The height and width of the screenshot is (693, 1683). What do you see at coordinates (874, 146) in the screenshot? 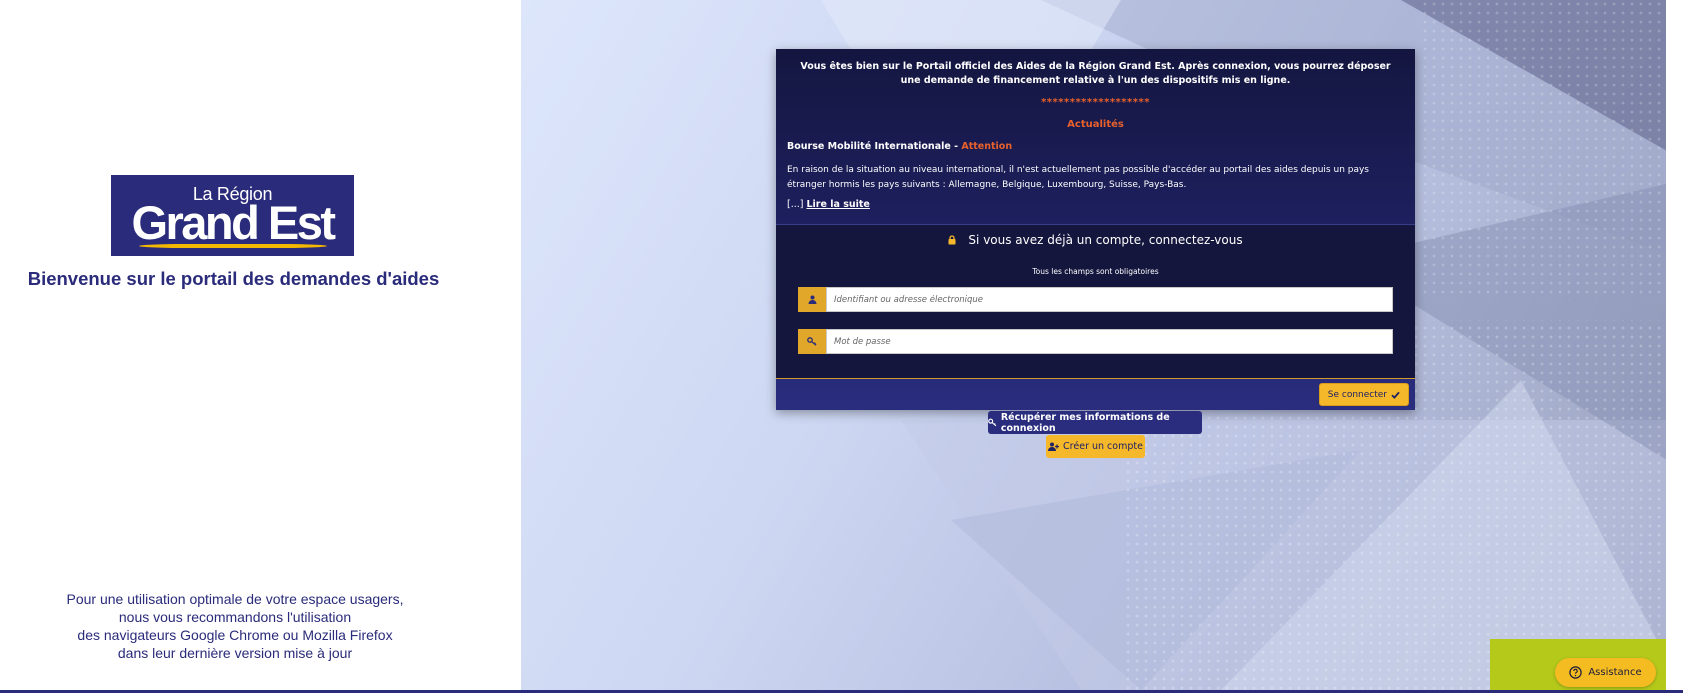
I see `news-heading-text: Bourse Mobilité Internationale -` at bounding box center [874, 146].